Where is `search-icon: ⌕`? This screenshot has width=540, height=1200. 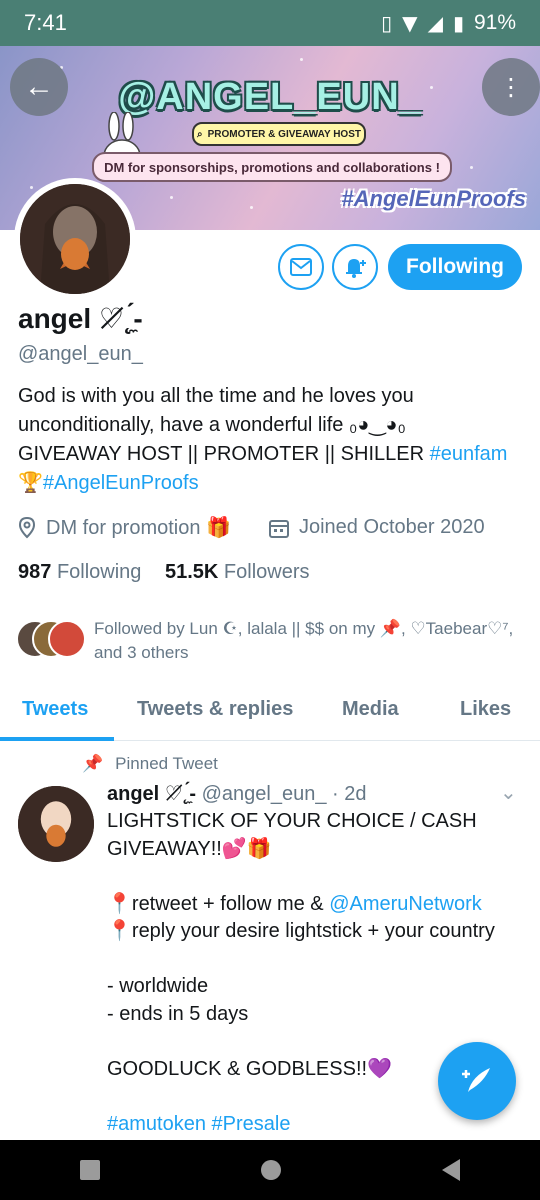
search-icon: ⌕ is located at coordinates (200, 134).